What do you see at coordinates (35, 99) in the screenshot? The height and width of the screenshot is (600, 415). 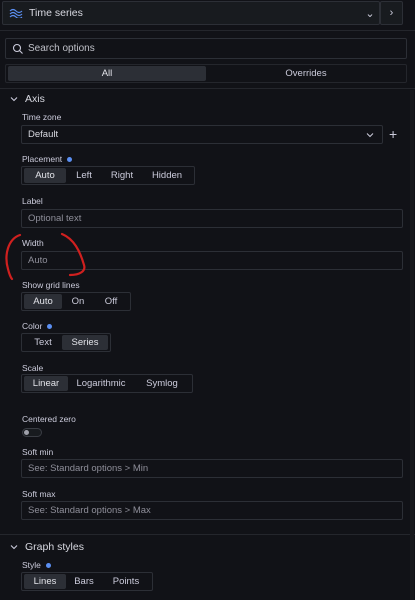 I see `section-title: Axis` at bounding box center [35, 99].